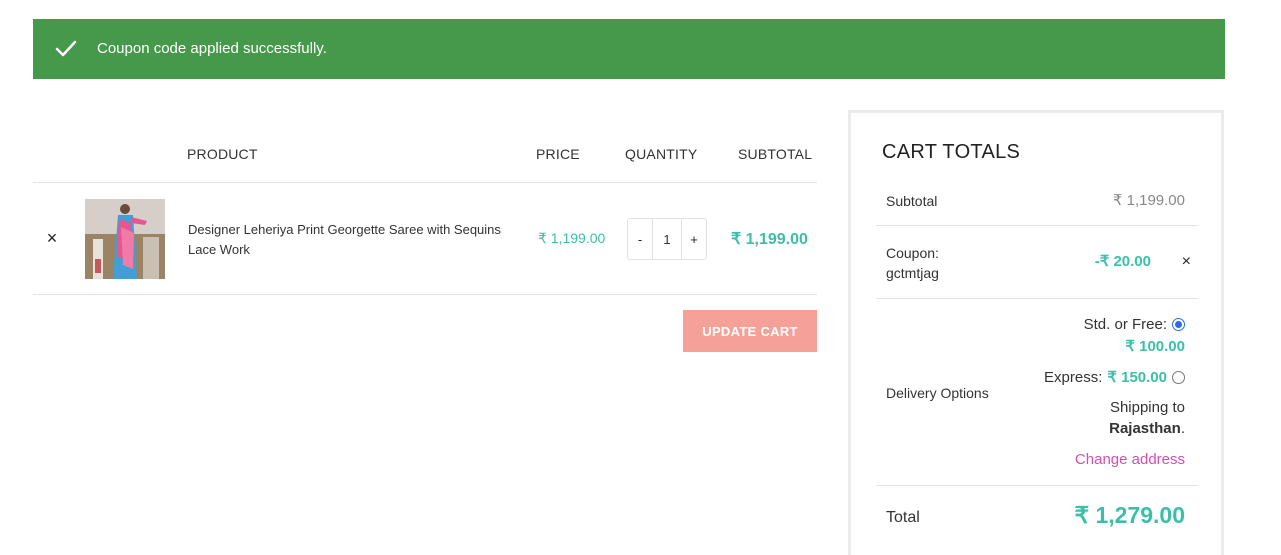 The width and height of the screenshot is (1281, 555). What do you see at coordinates (1073, 377) in the screenshot?
I see `shipping-option-label: Express:` at bounding box center [1073, 377].